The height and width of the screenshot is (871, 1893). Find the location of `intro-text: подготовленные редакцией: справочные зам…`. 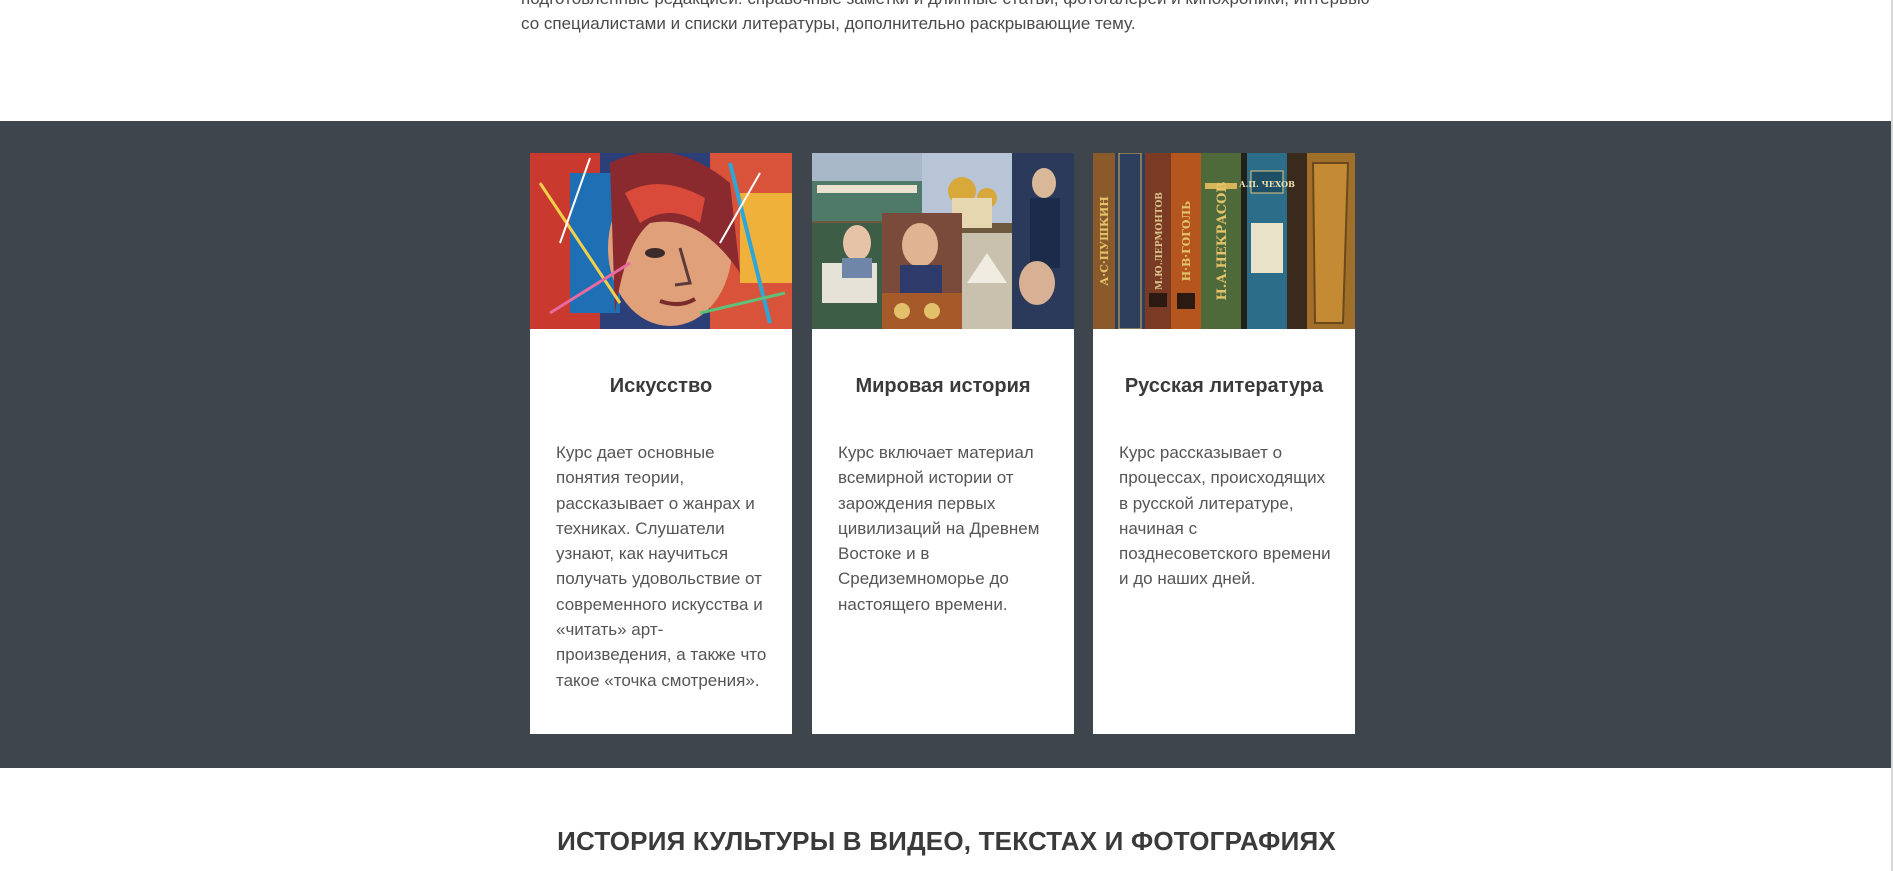

intro-text: подготовленные редакцией: справочные зам… is located at coordinates (951, 18).